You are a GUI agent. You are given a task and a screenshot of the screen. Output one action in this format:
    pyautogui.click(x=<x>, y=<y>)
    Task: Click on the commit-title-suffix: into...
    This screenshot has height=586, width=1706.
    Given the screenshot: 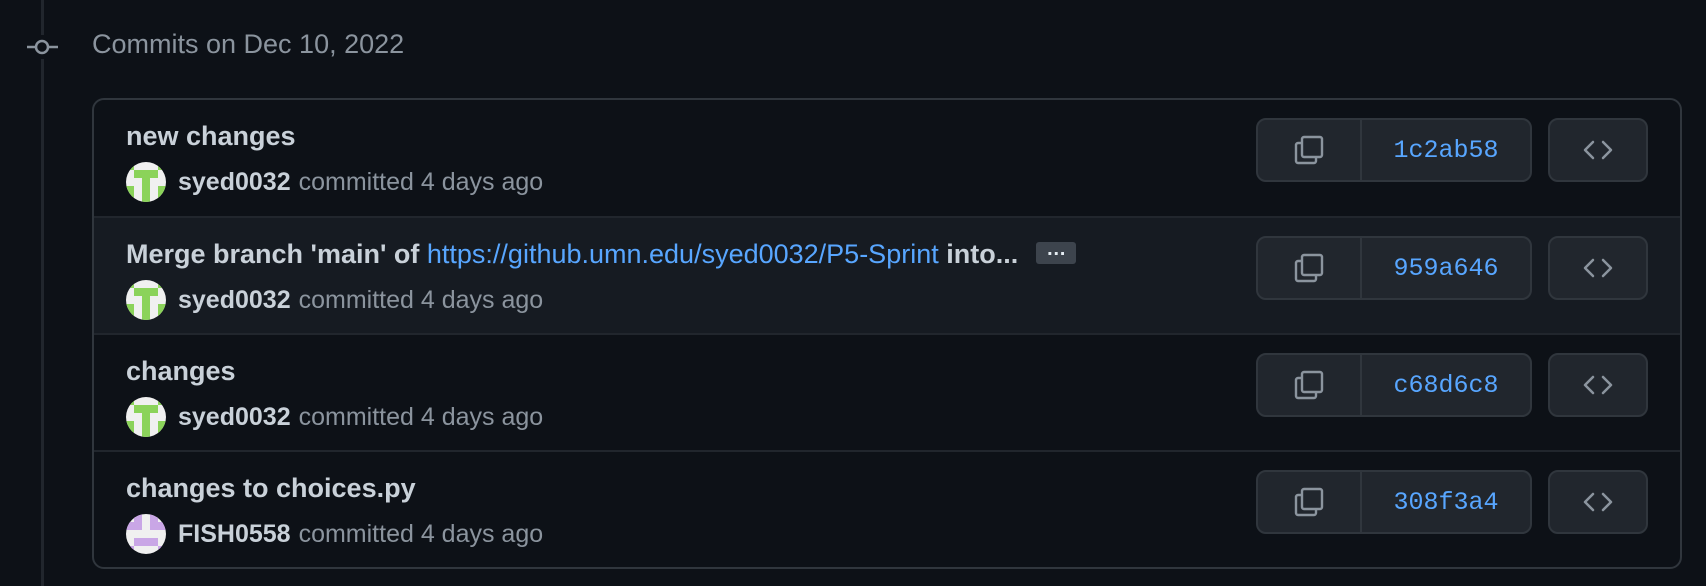 What is the action you would take?
    pyautogui.click(x=978, y=254)
    